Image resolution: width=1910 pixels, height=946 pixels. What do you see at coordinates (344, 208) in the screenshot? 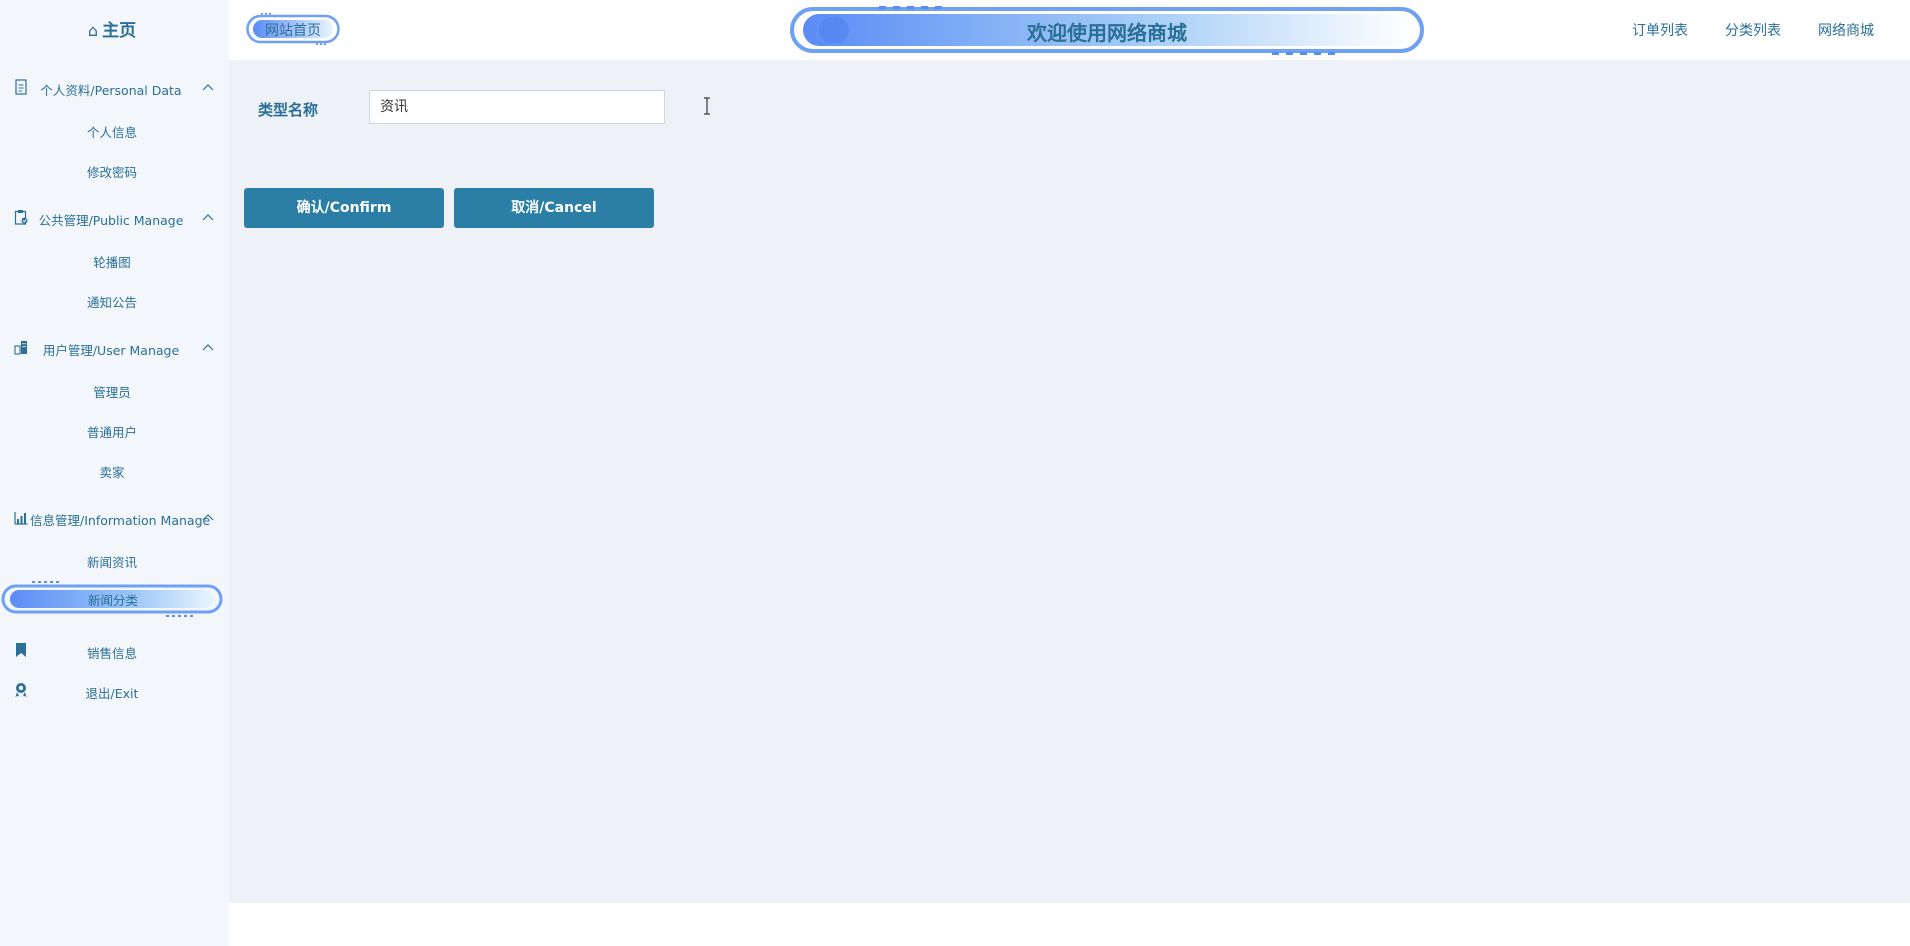
I see `confirm-button: 确认/Confirm` at bounding box center [344, 208].